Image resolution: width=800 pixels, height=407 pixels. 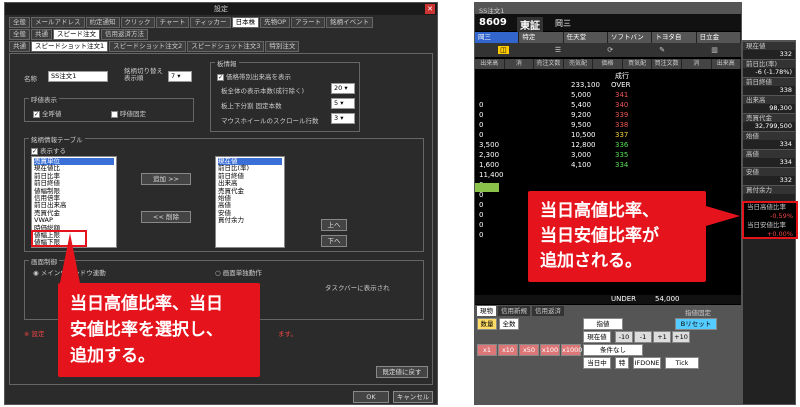 I want to click on order-type-tab: 信用新規, so click(x=514, y=311).